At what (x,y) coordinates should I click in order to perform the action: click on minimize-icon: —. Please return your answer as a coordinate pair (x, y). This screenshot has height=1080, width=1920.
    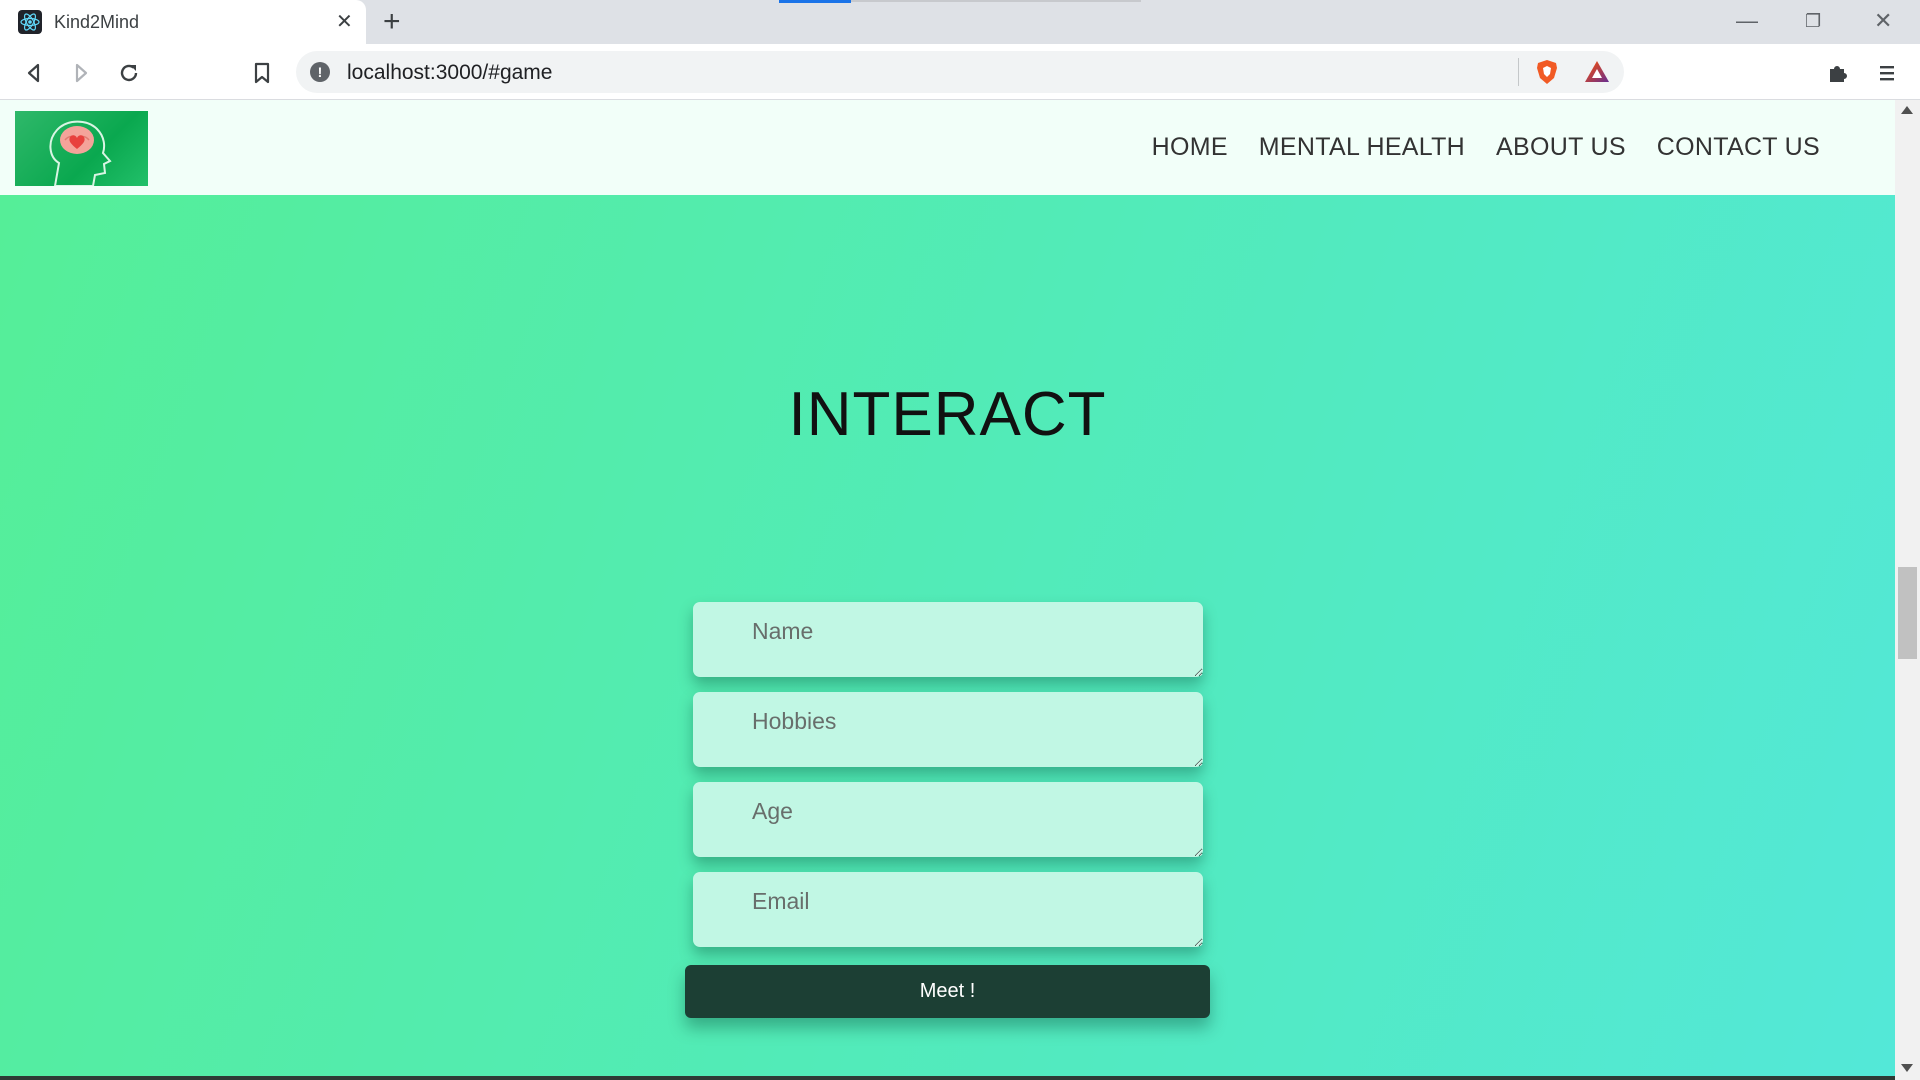
    Looking at the image, I should click on (1747, 21).